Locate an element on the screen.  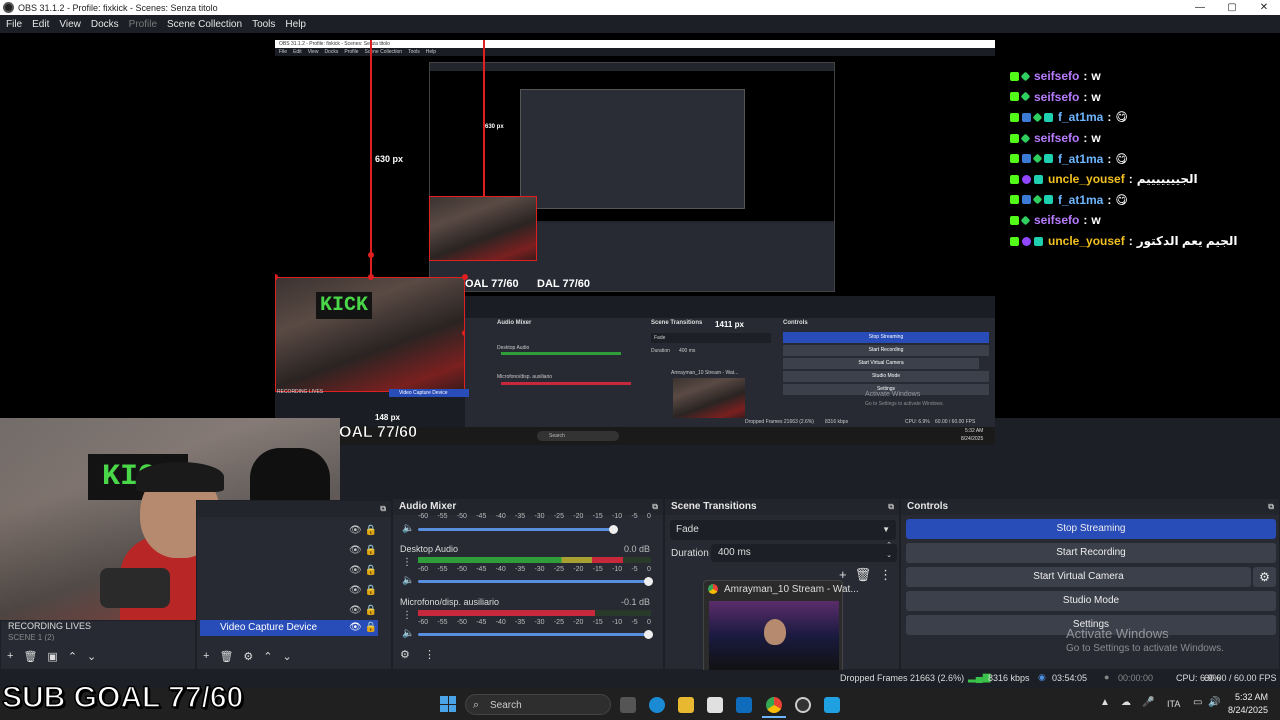
menu-scene-collection: Scene Collection is located at coordinates (204, 24).